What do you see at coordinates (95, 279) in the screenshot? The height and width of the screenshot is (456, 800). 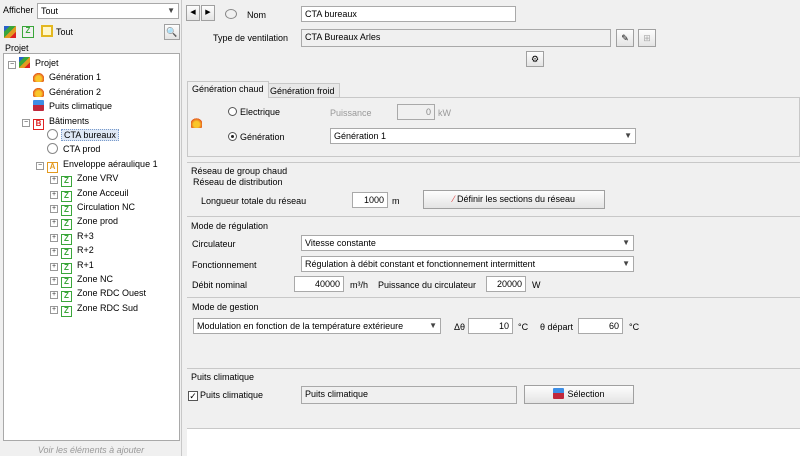 I see `tree-item-label: Zone NC` at bounding box center [95, 279].